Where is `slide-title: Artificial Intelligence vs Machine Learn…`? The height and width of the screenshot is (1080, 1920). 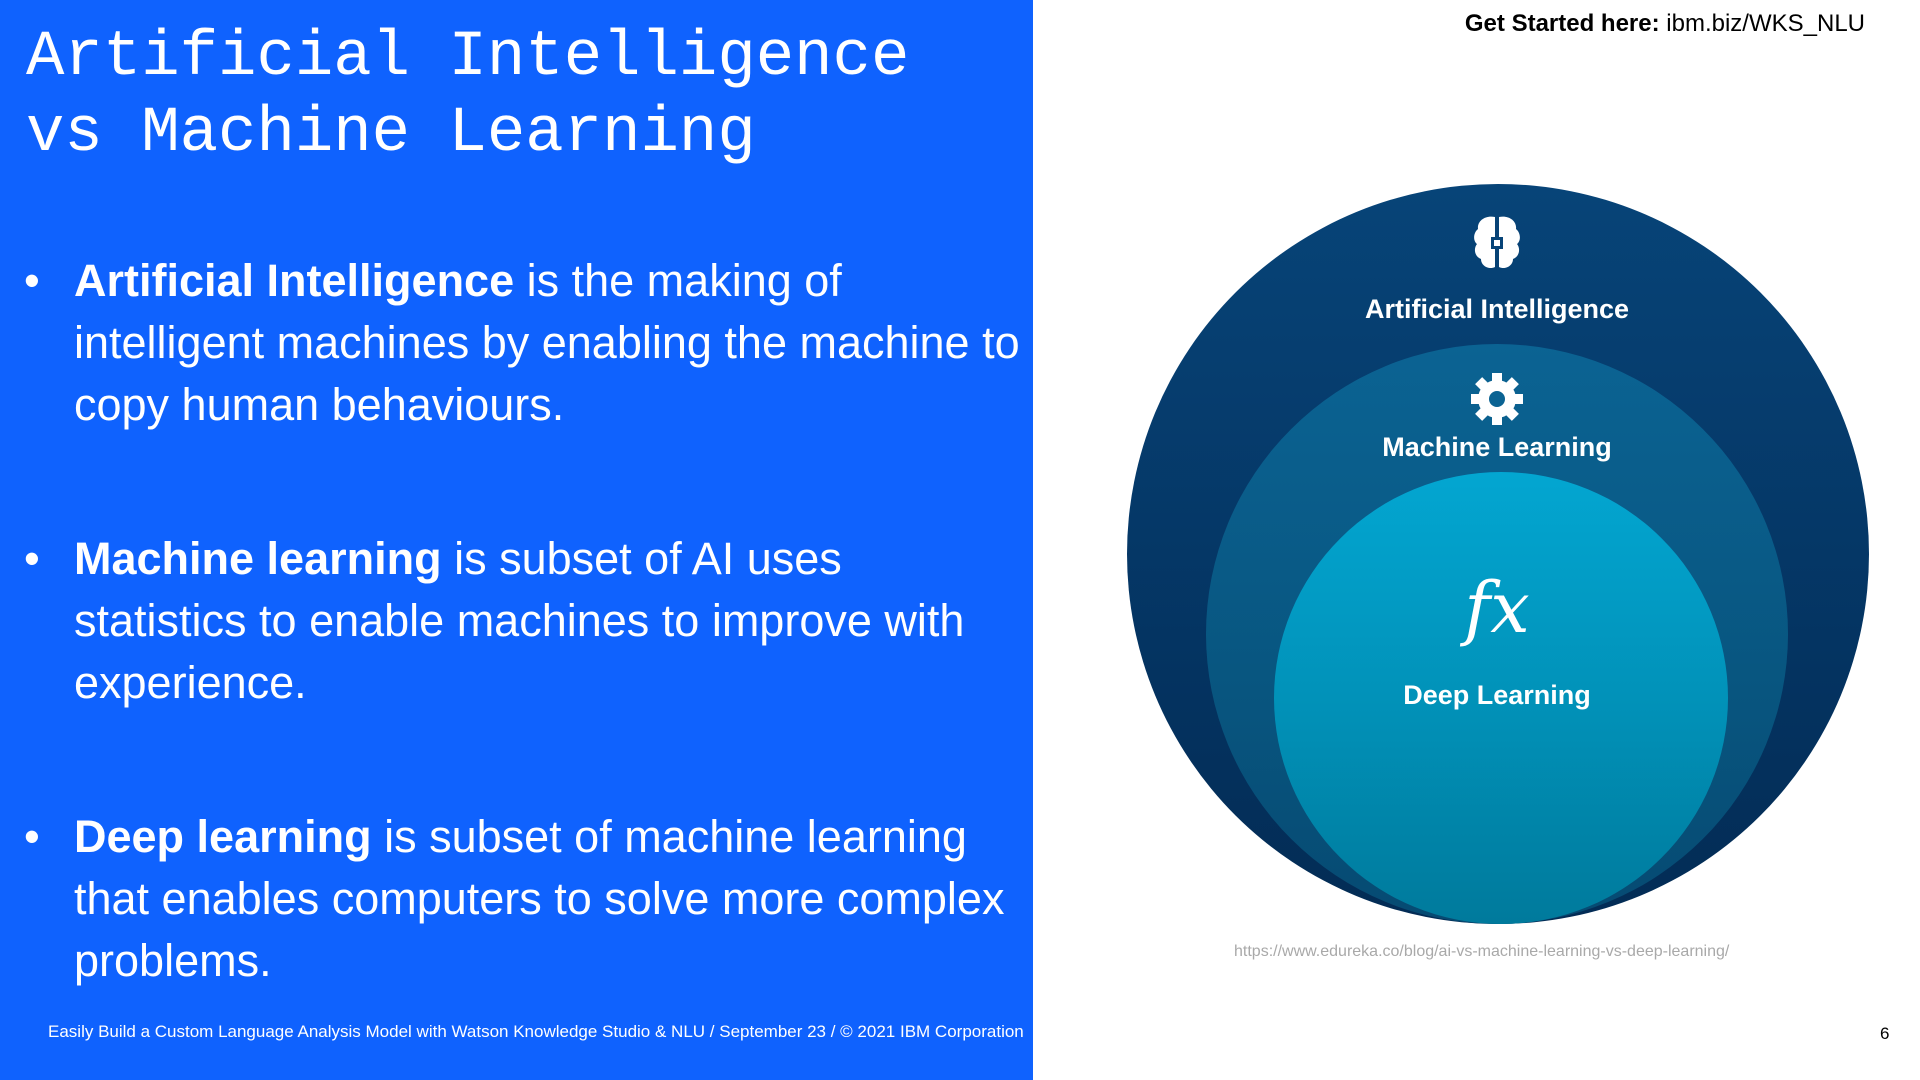
slide-title: Artificial Intelligence vs Machine Learn… is located at coordinates (467, 96).